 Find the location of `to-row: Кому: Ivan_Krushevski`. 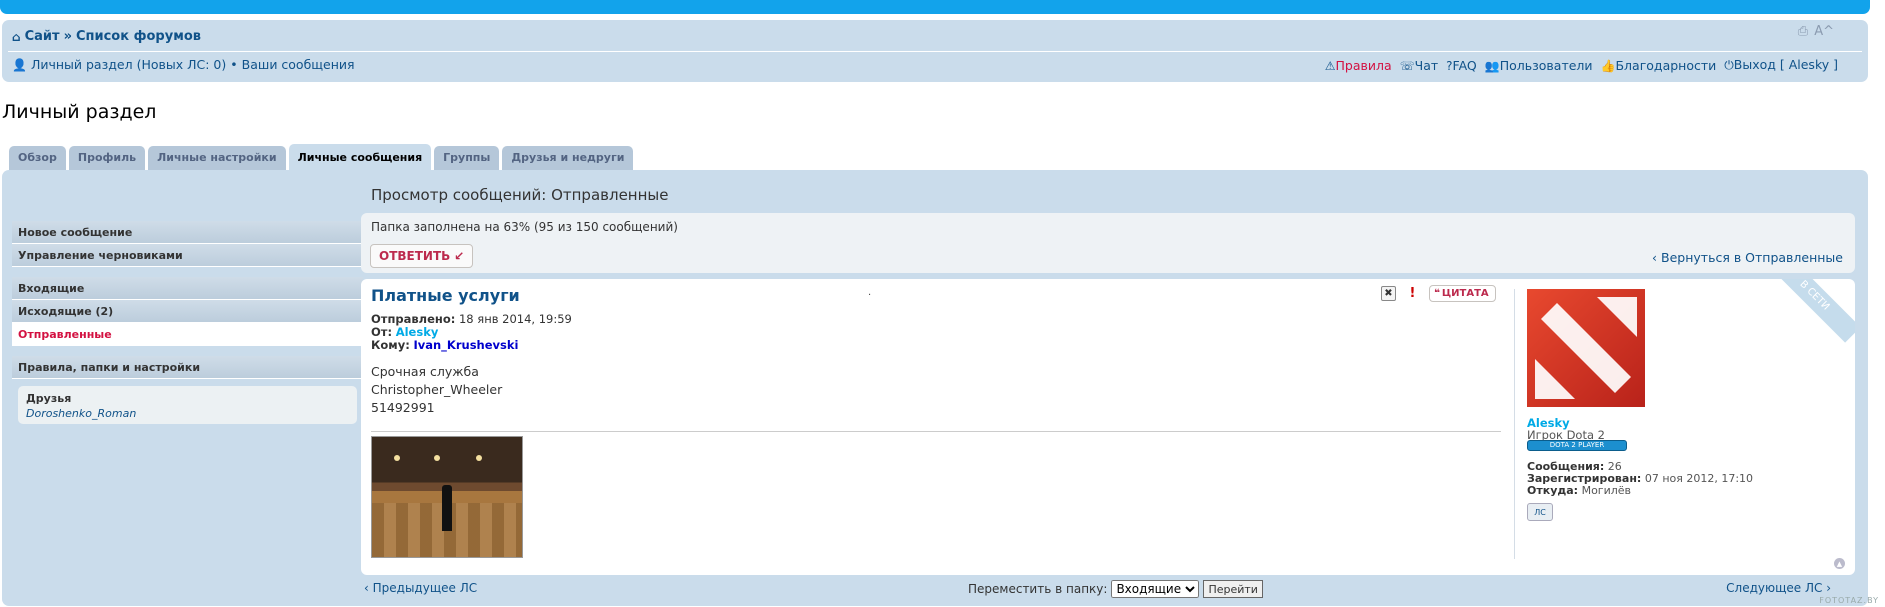

to-row: Кому: Ivan_Krushevski is located at coordinates (471, 345).